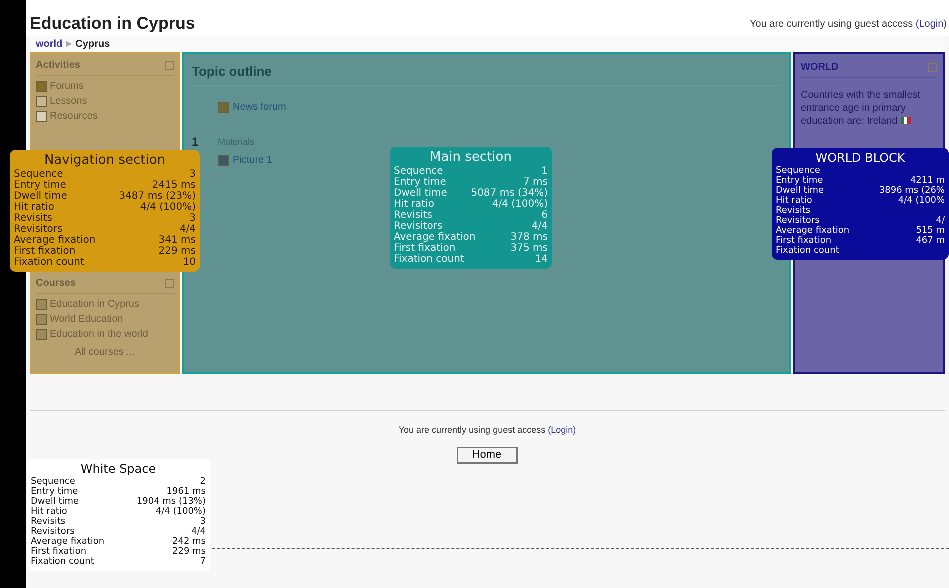 The image size is (949, 588). What do you see at coordinates (252, 160) in the screenshot?
I see `picture-link: Picture 1` at bounding box center [252, 160].